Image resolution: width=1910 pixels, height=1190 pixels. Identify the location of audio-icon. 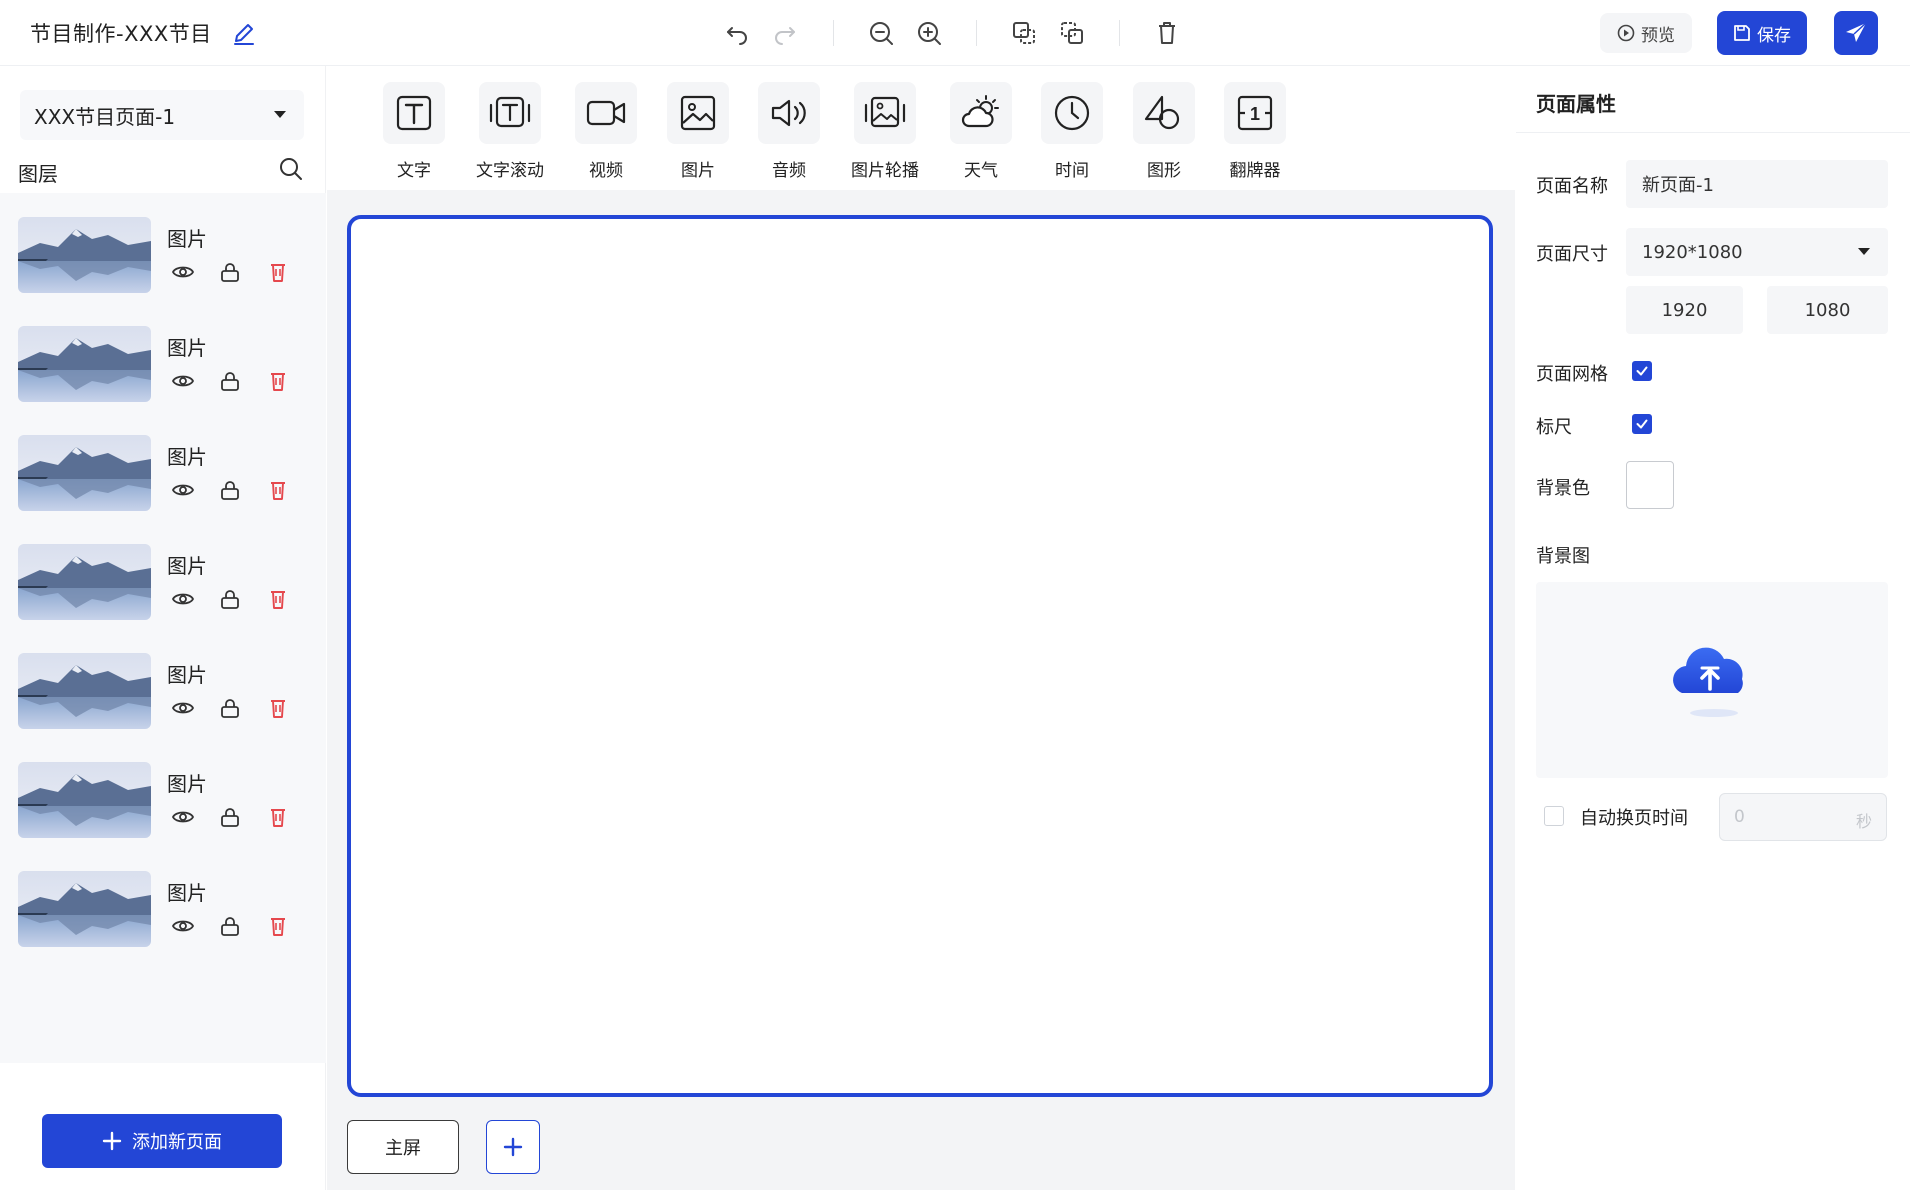
(789, 113).